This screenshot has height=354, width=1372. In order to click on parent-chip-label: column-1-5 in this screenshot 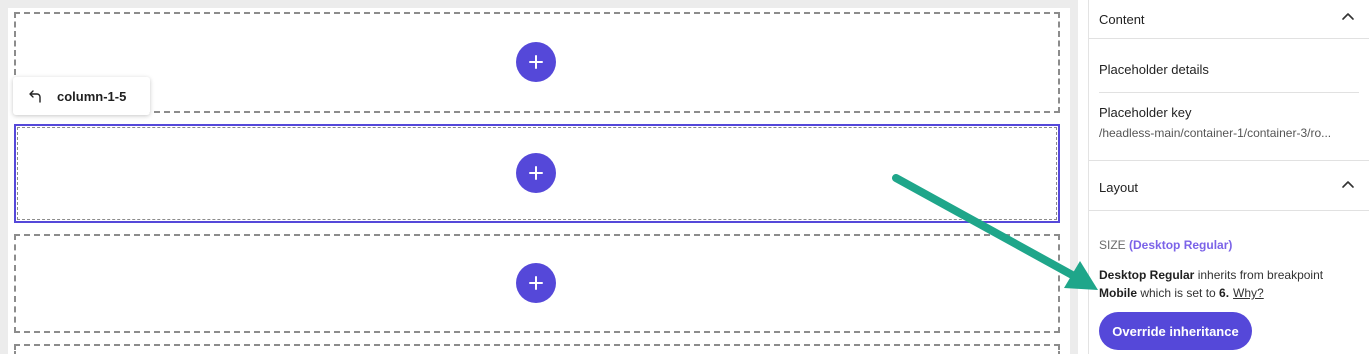, I will do `click(92, 96)`.